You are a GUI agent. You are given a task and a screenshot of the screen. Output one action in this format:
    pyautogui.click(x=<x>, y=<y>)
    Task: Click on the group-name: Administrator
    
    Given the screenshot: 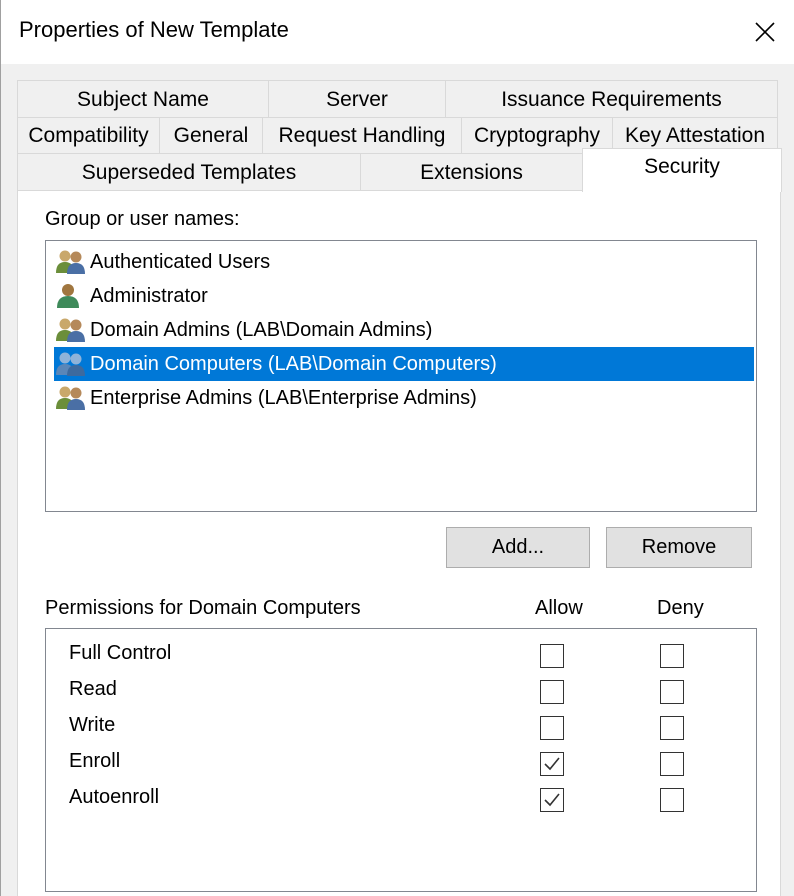 What is the action you would take?
    pyautogui.click(x=149, y=295)
    